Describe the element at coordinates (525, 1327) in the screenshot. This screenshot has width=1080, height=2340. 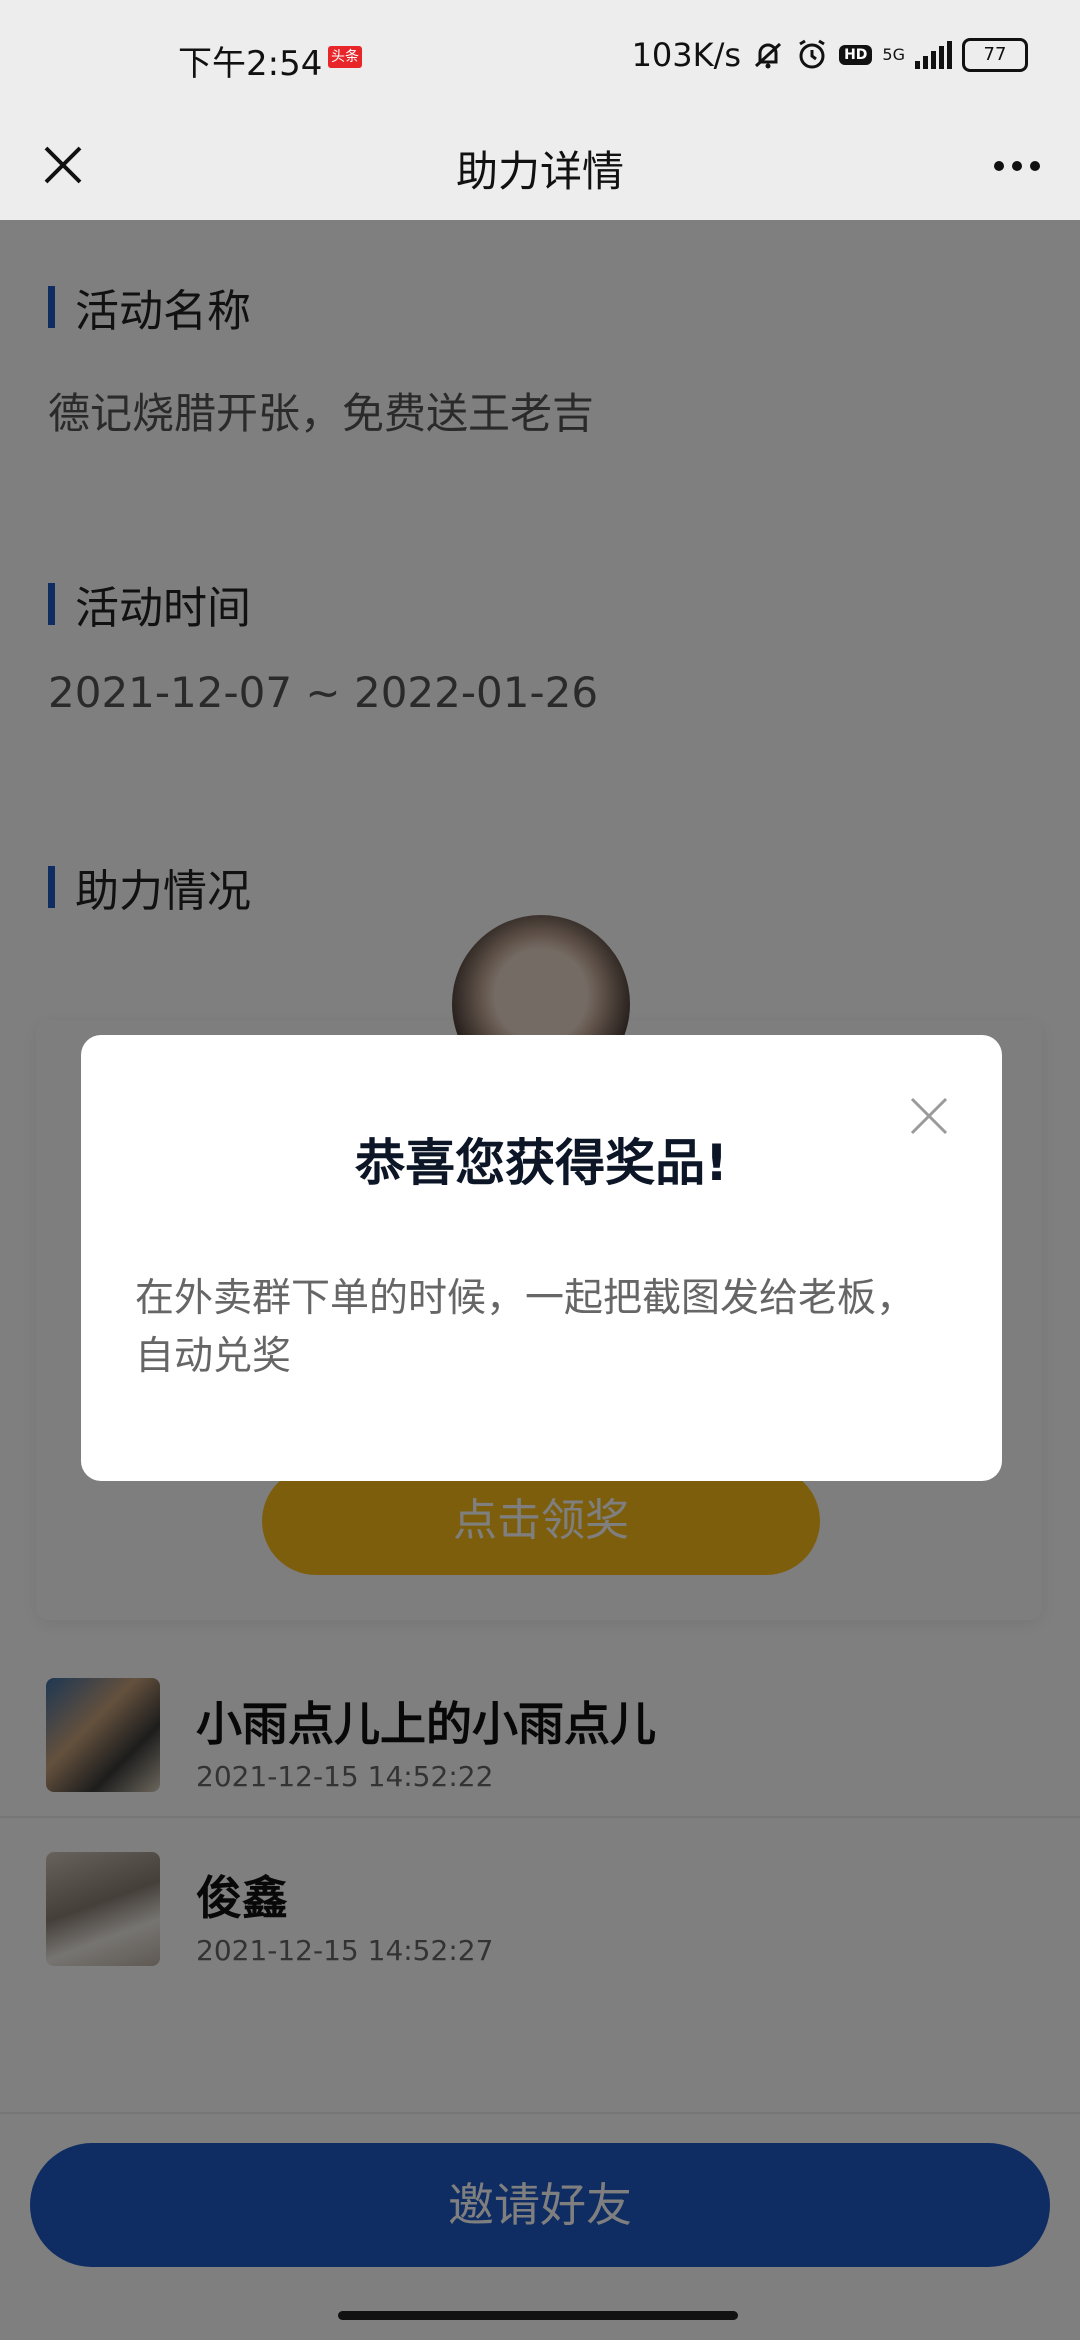
I see `modal-message: 在外卖群下单的时候，一起把截图发给老板，自动兑奖` at that location.